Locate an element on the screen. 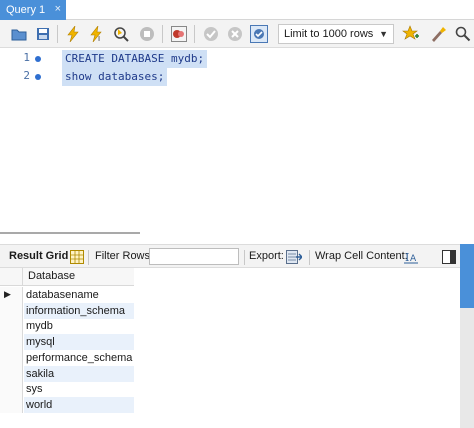  table-row: mydb is located at coordinates (67, 326).